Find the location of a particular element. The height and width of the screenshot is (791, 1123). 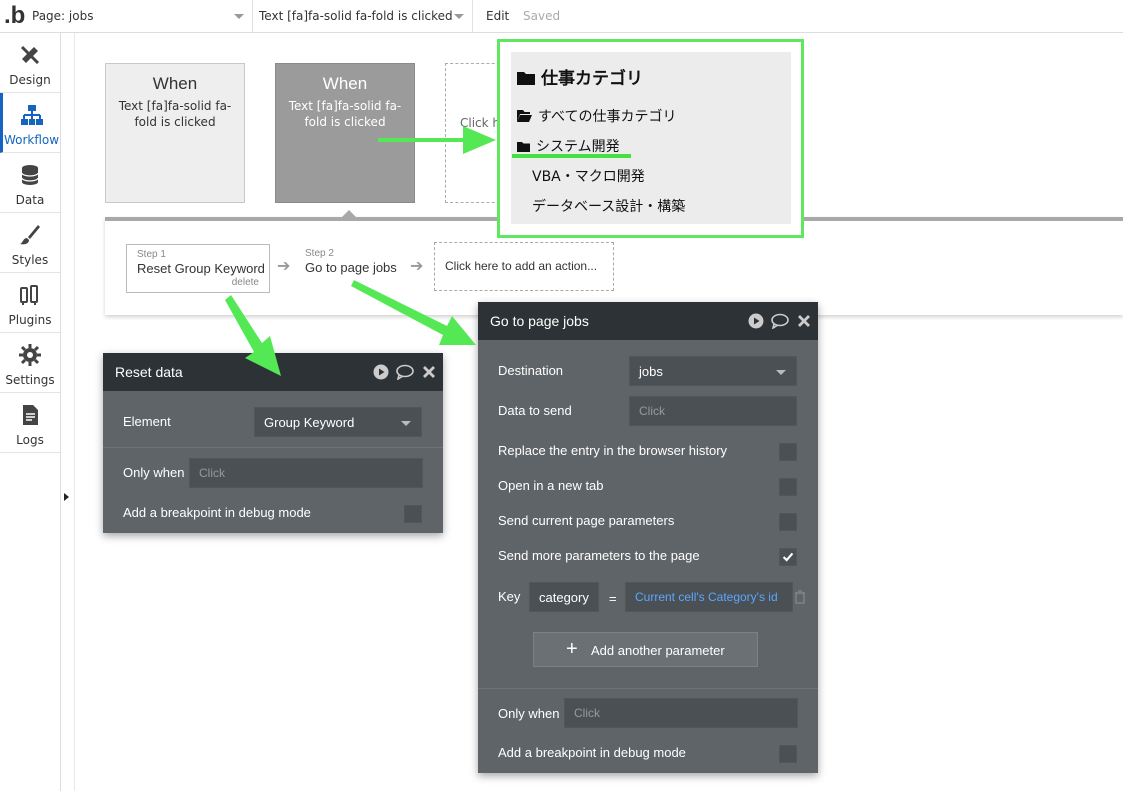

new-tab-checkbox is located at coordinates (788, 487).